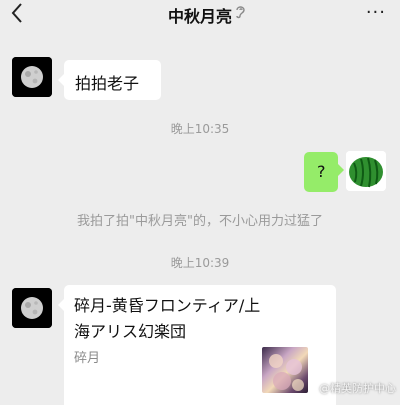 The image size is (400, 405). What do you see at coordinates (240, 12) in the screenshot?
I see `ear-icon` at bounding box center [240, 12].